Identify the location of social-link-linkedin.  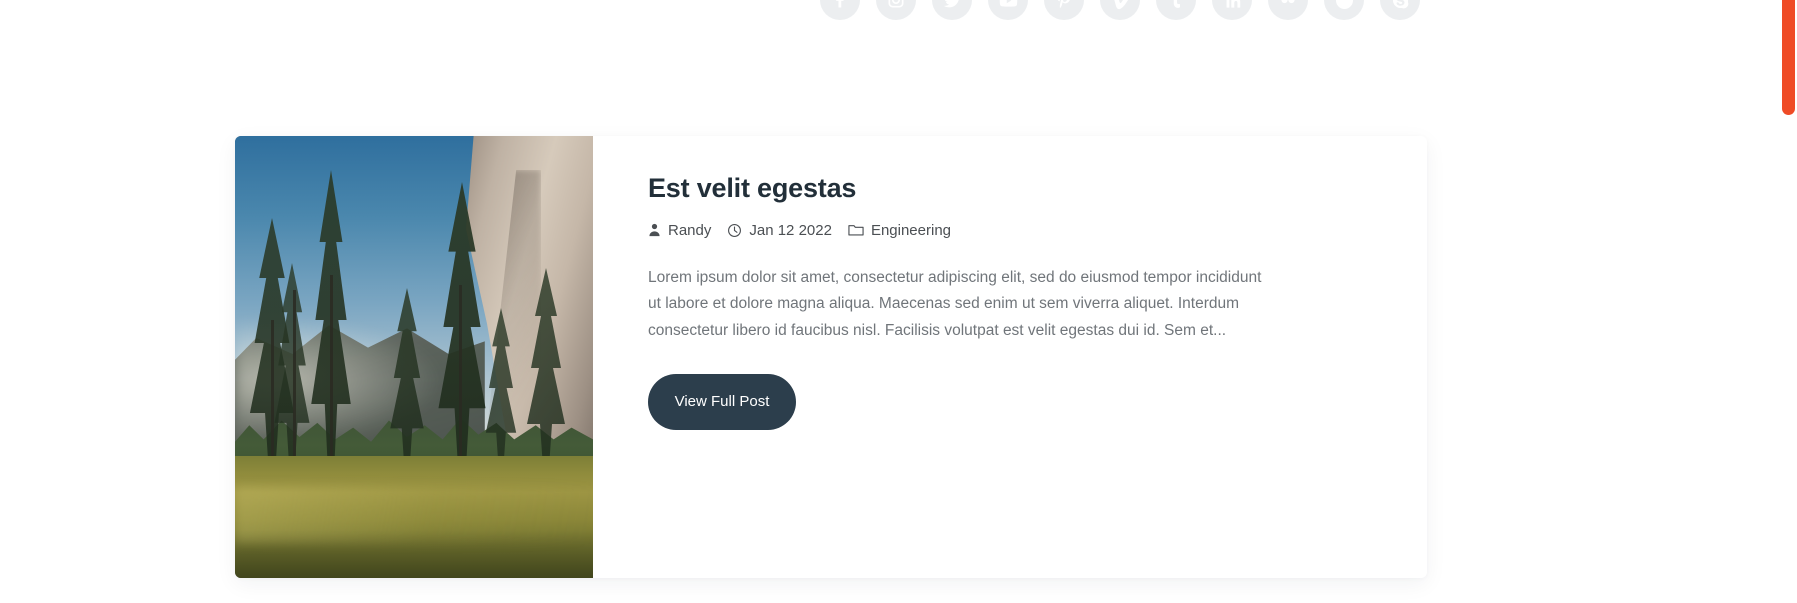
(1232, 10).